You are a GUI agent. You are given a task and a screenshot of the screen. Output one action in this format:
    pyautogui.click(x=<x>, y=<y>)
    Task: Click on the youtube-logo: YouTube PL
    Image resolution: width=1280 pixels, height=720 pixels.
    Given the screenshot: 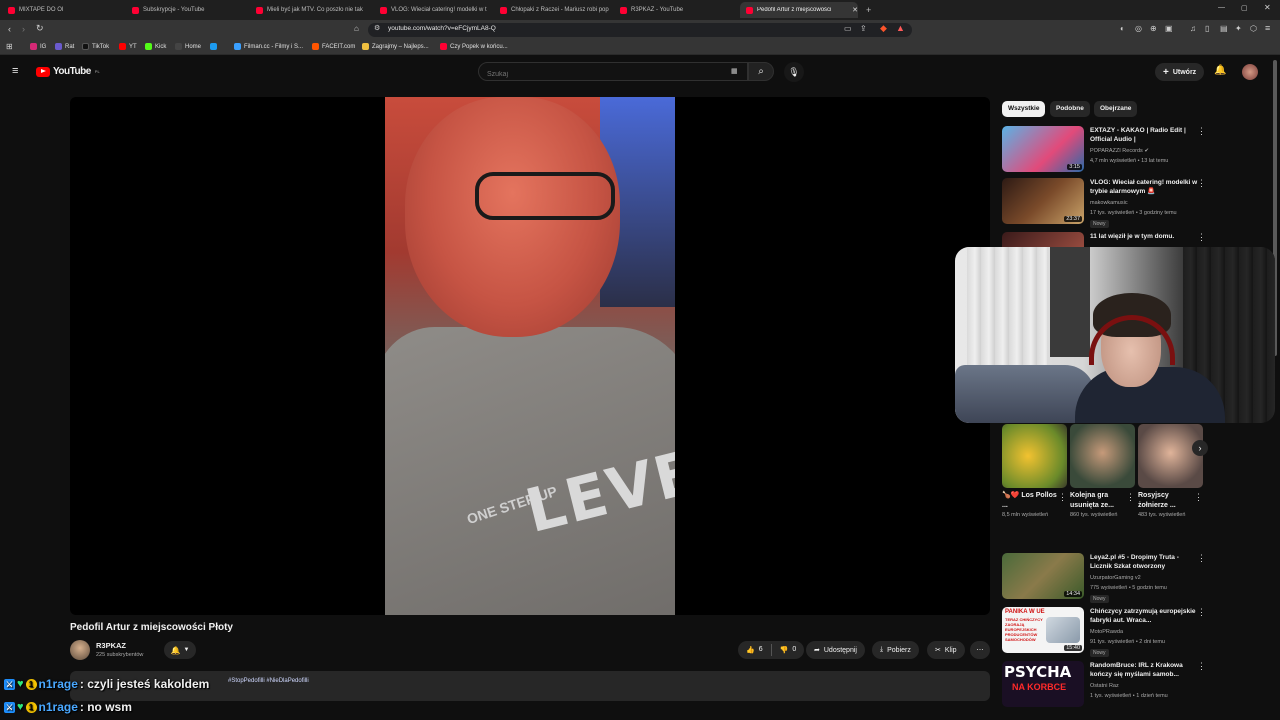 What is the action you would take?
    pyautogui.click(x=68, y=71)
    